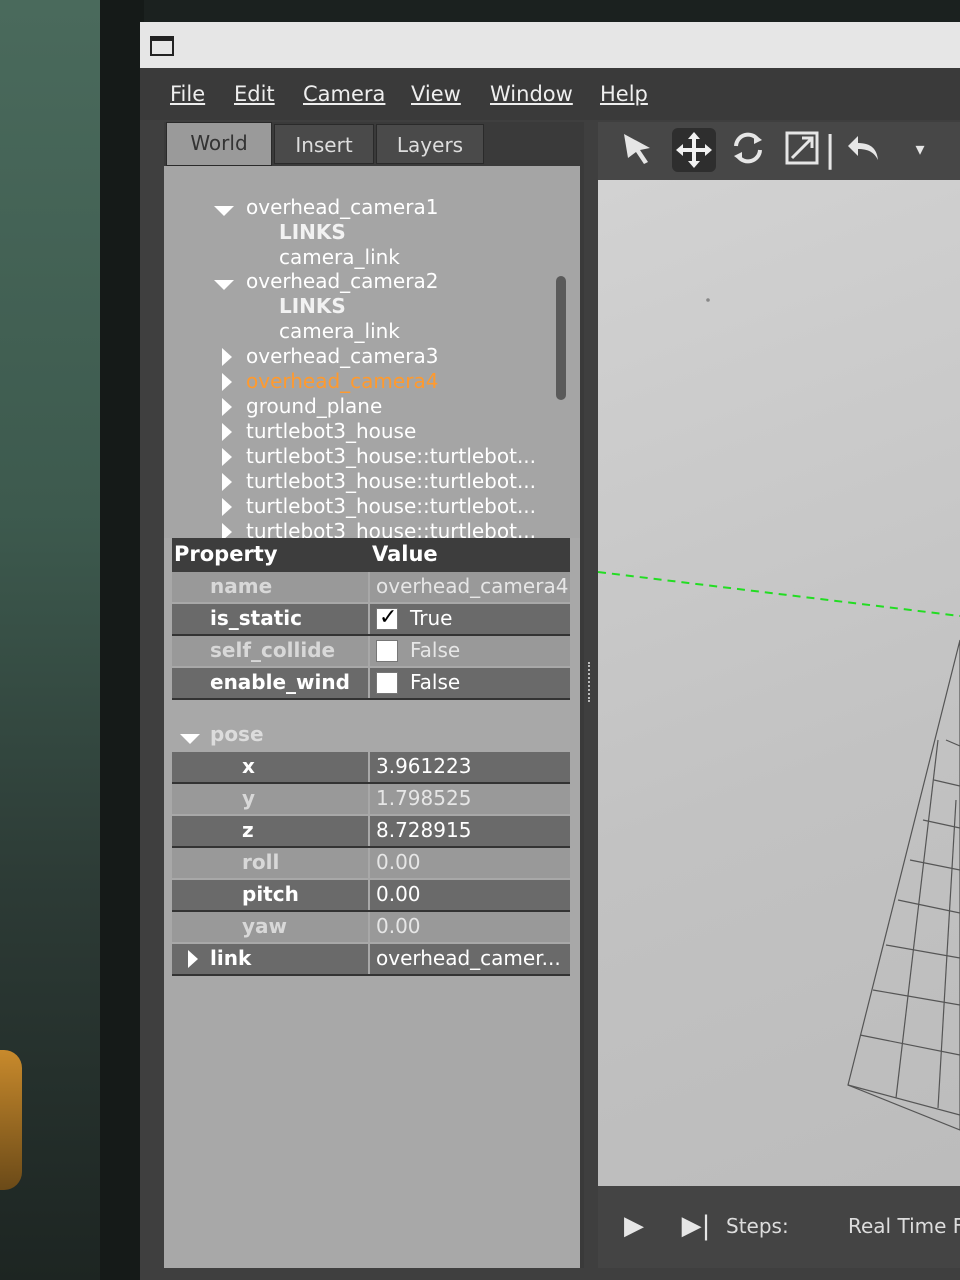  Describe the element at coordinates (592, 682) in the screenshot. I see `panel-splitter` at that location.